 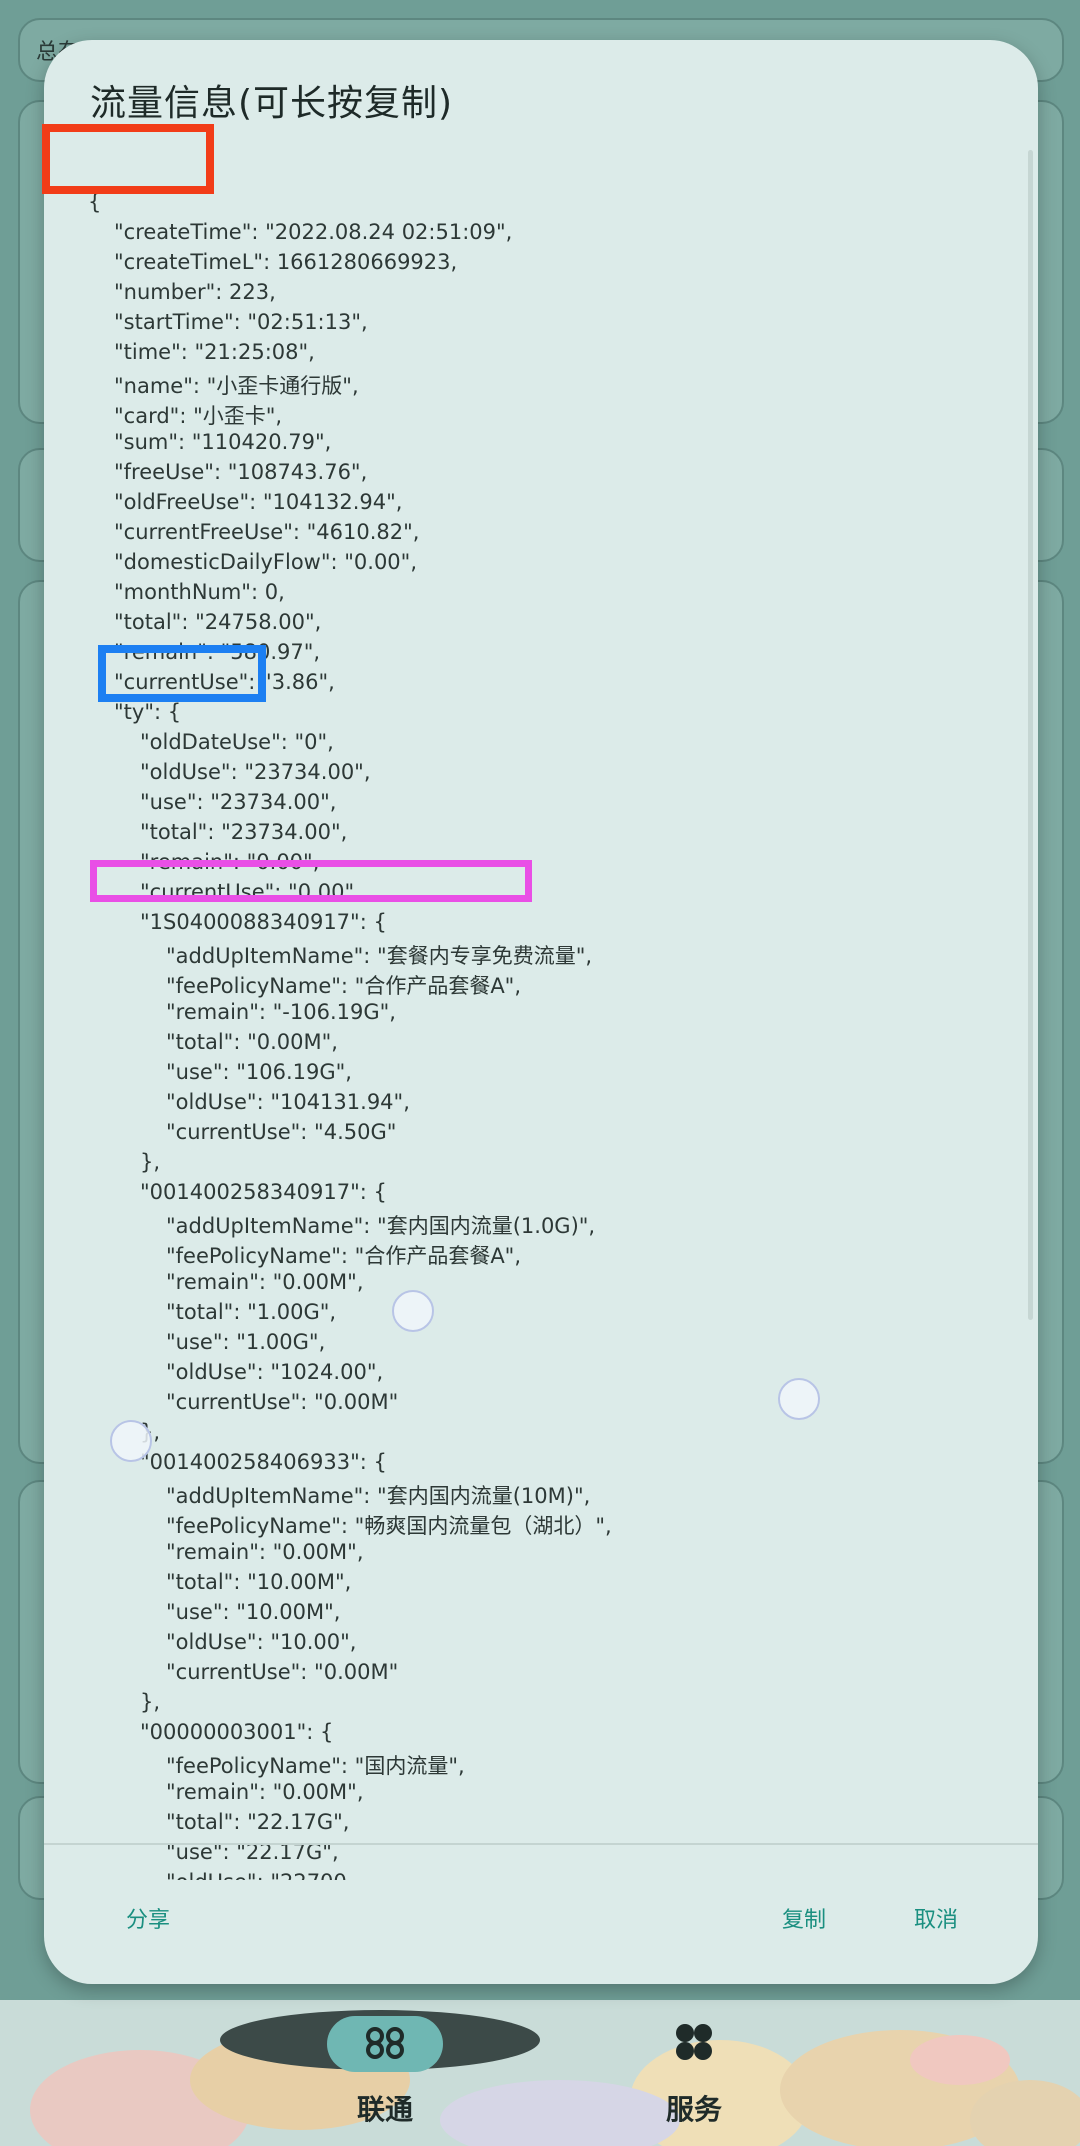 What do you see at coordinates (541, 1844) in the screenshot?
I see `dialog-divider` at bounding box center [541, 1844].